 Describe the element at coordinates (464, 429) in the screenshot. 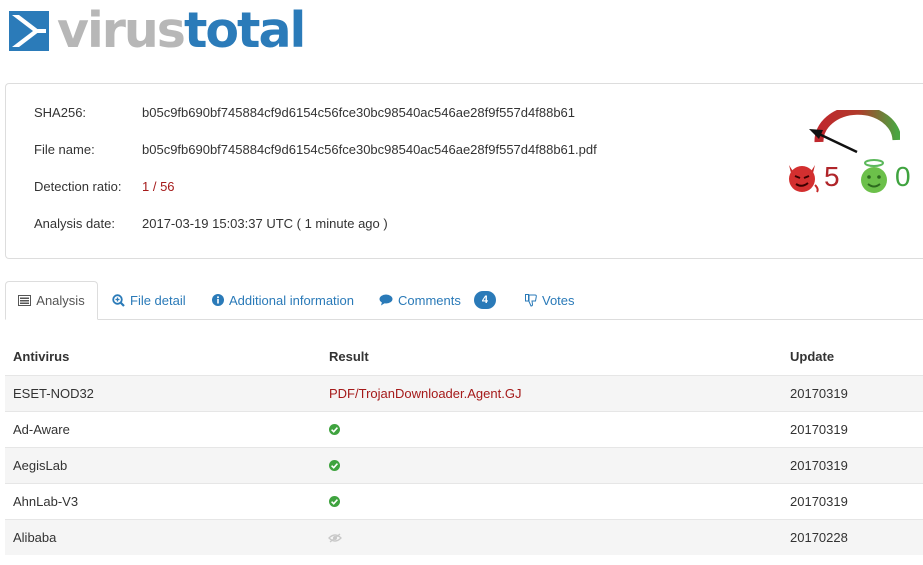

I see `table-row: Ad-Aware 20170319` at that location.